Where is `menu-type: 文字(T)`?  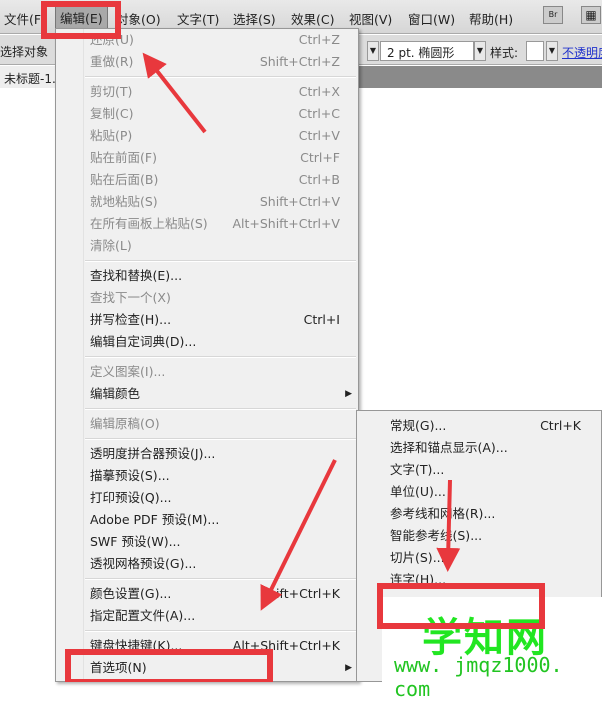
menu-type: 文字(T) is located at coordinates (198, 18).